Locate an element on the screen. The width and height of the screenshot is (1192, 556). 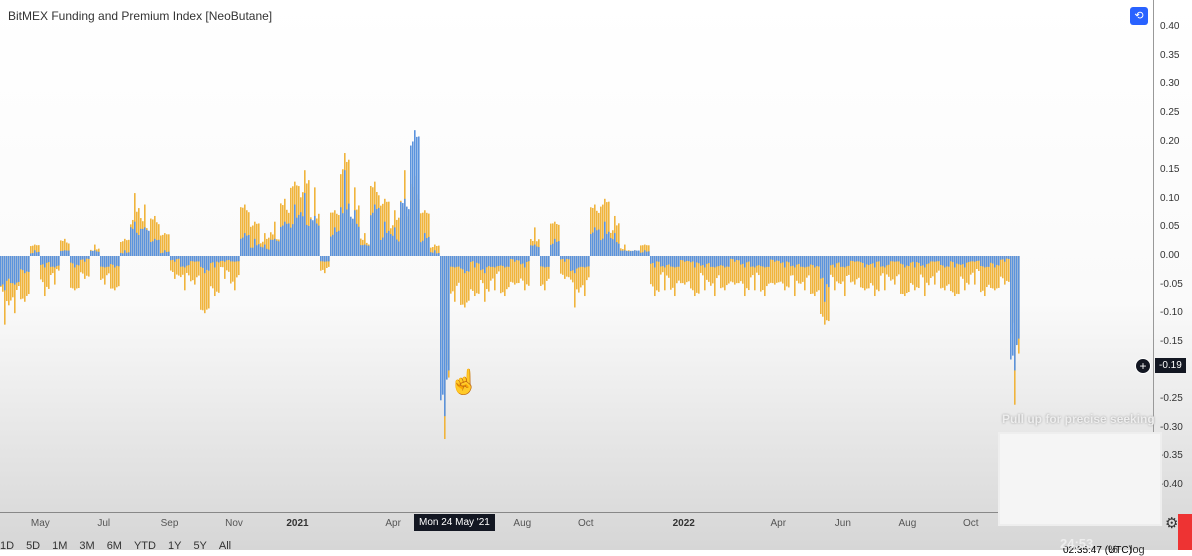
log-toggle: log is located at coordinates (1137, 550).